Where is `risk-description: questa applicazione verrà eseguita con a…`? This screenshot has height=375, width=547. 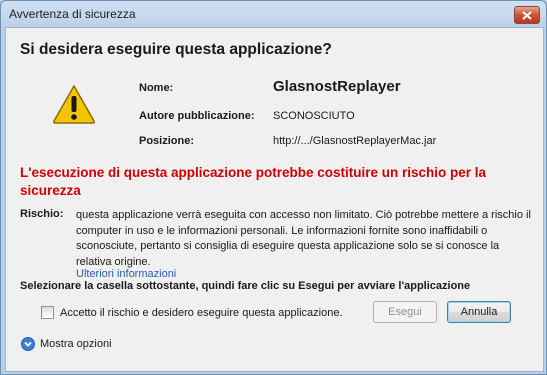 risk-description: questa applicazione verrà eseguita con a… is located at coordinates (303, 238).